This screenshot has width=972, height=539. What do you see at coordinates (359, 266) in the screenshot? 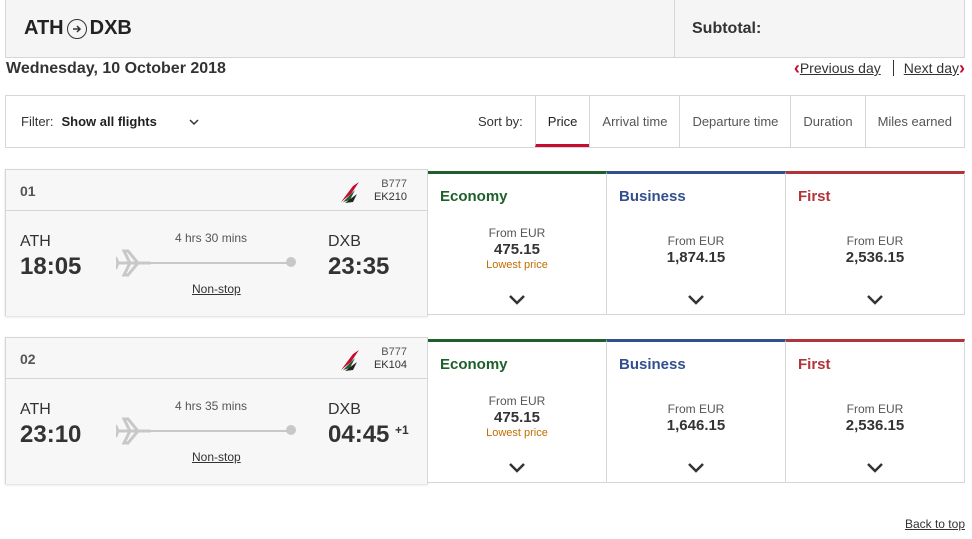
I see `arrival-time: 23:35` at bounding box center [359, 266].